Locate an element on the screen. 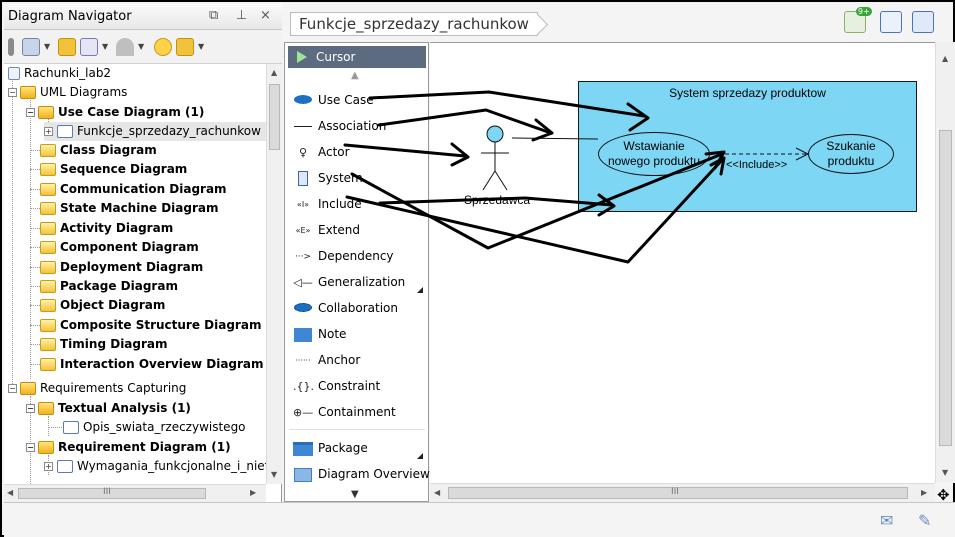  tree-item-opis-swiata: Opis_swiata_rzeczywistego is located at coordinates (145, 427).